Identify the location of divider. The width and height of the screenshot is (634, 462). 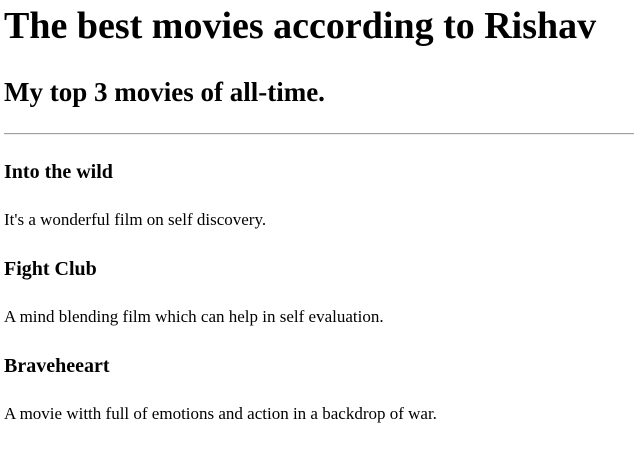
(319, 134).